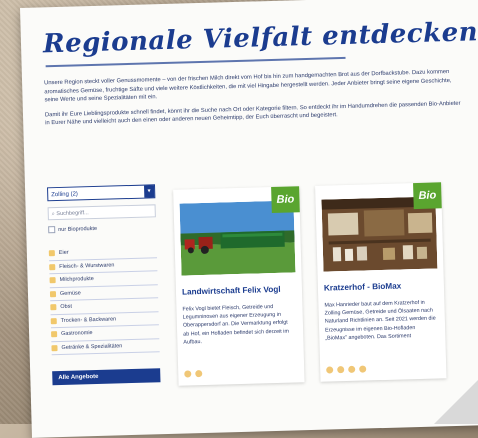  Describe the element at coordinates (105, 347) in the screenshot. I see `category-item-getraenke: Getränke & Spezialitäten` at that location.